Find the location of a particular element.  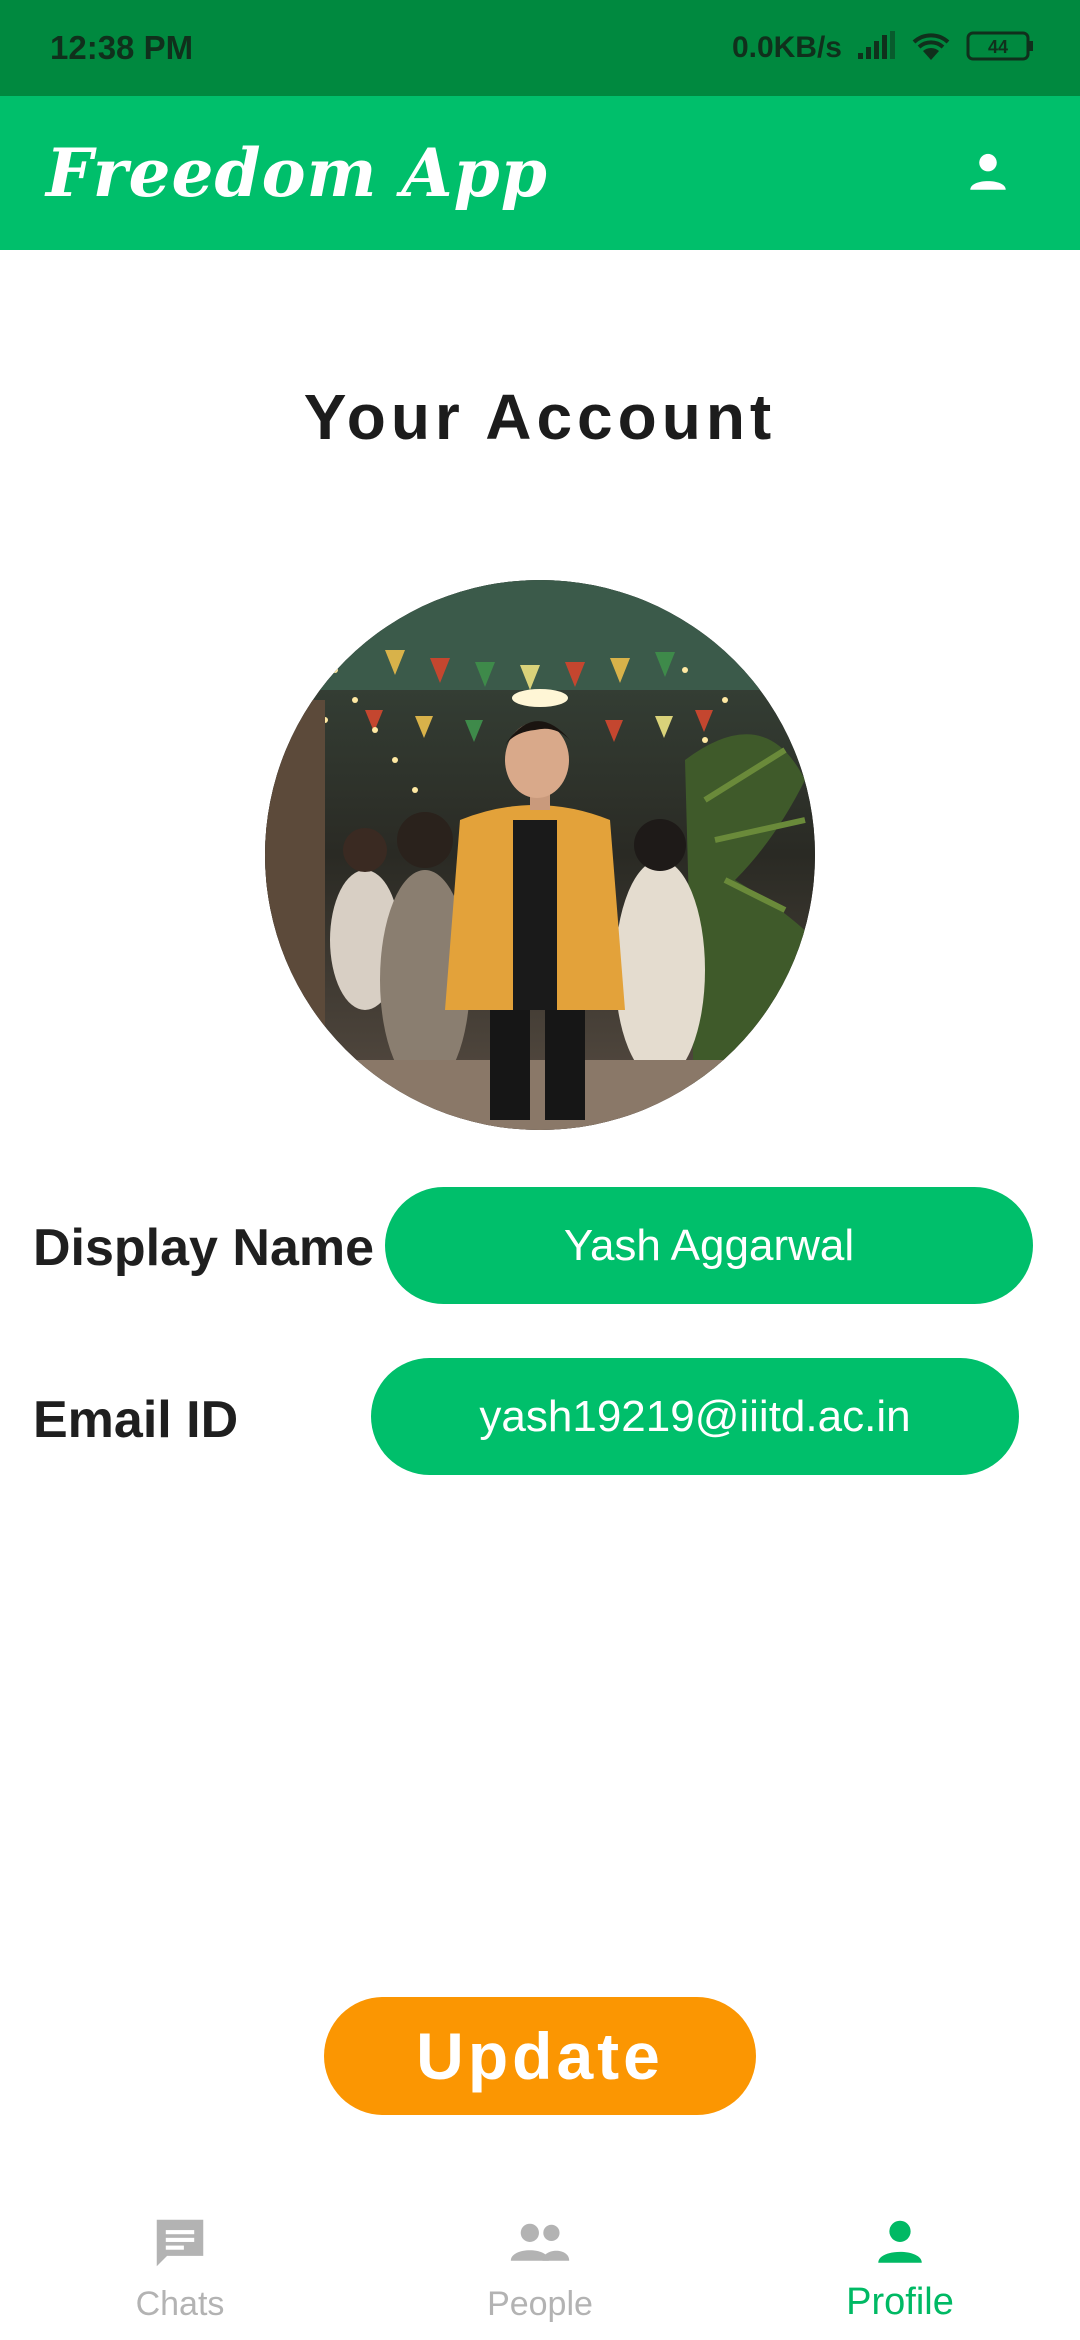

email-label: Email ID is located at coordinates (136, 1420).